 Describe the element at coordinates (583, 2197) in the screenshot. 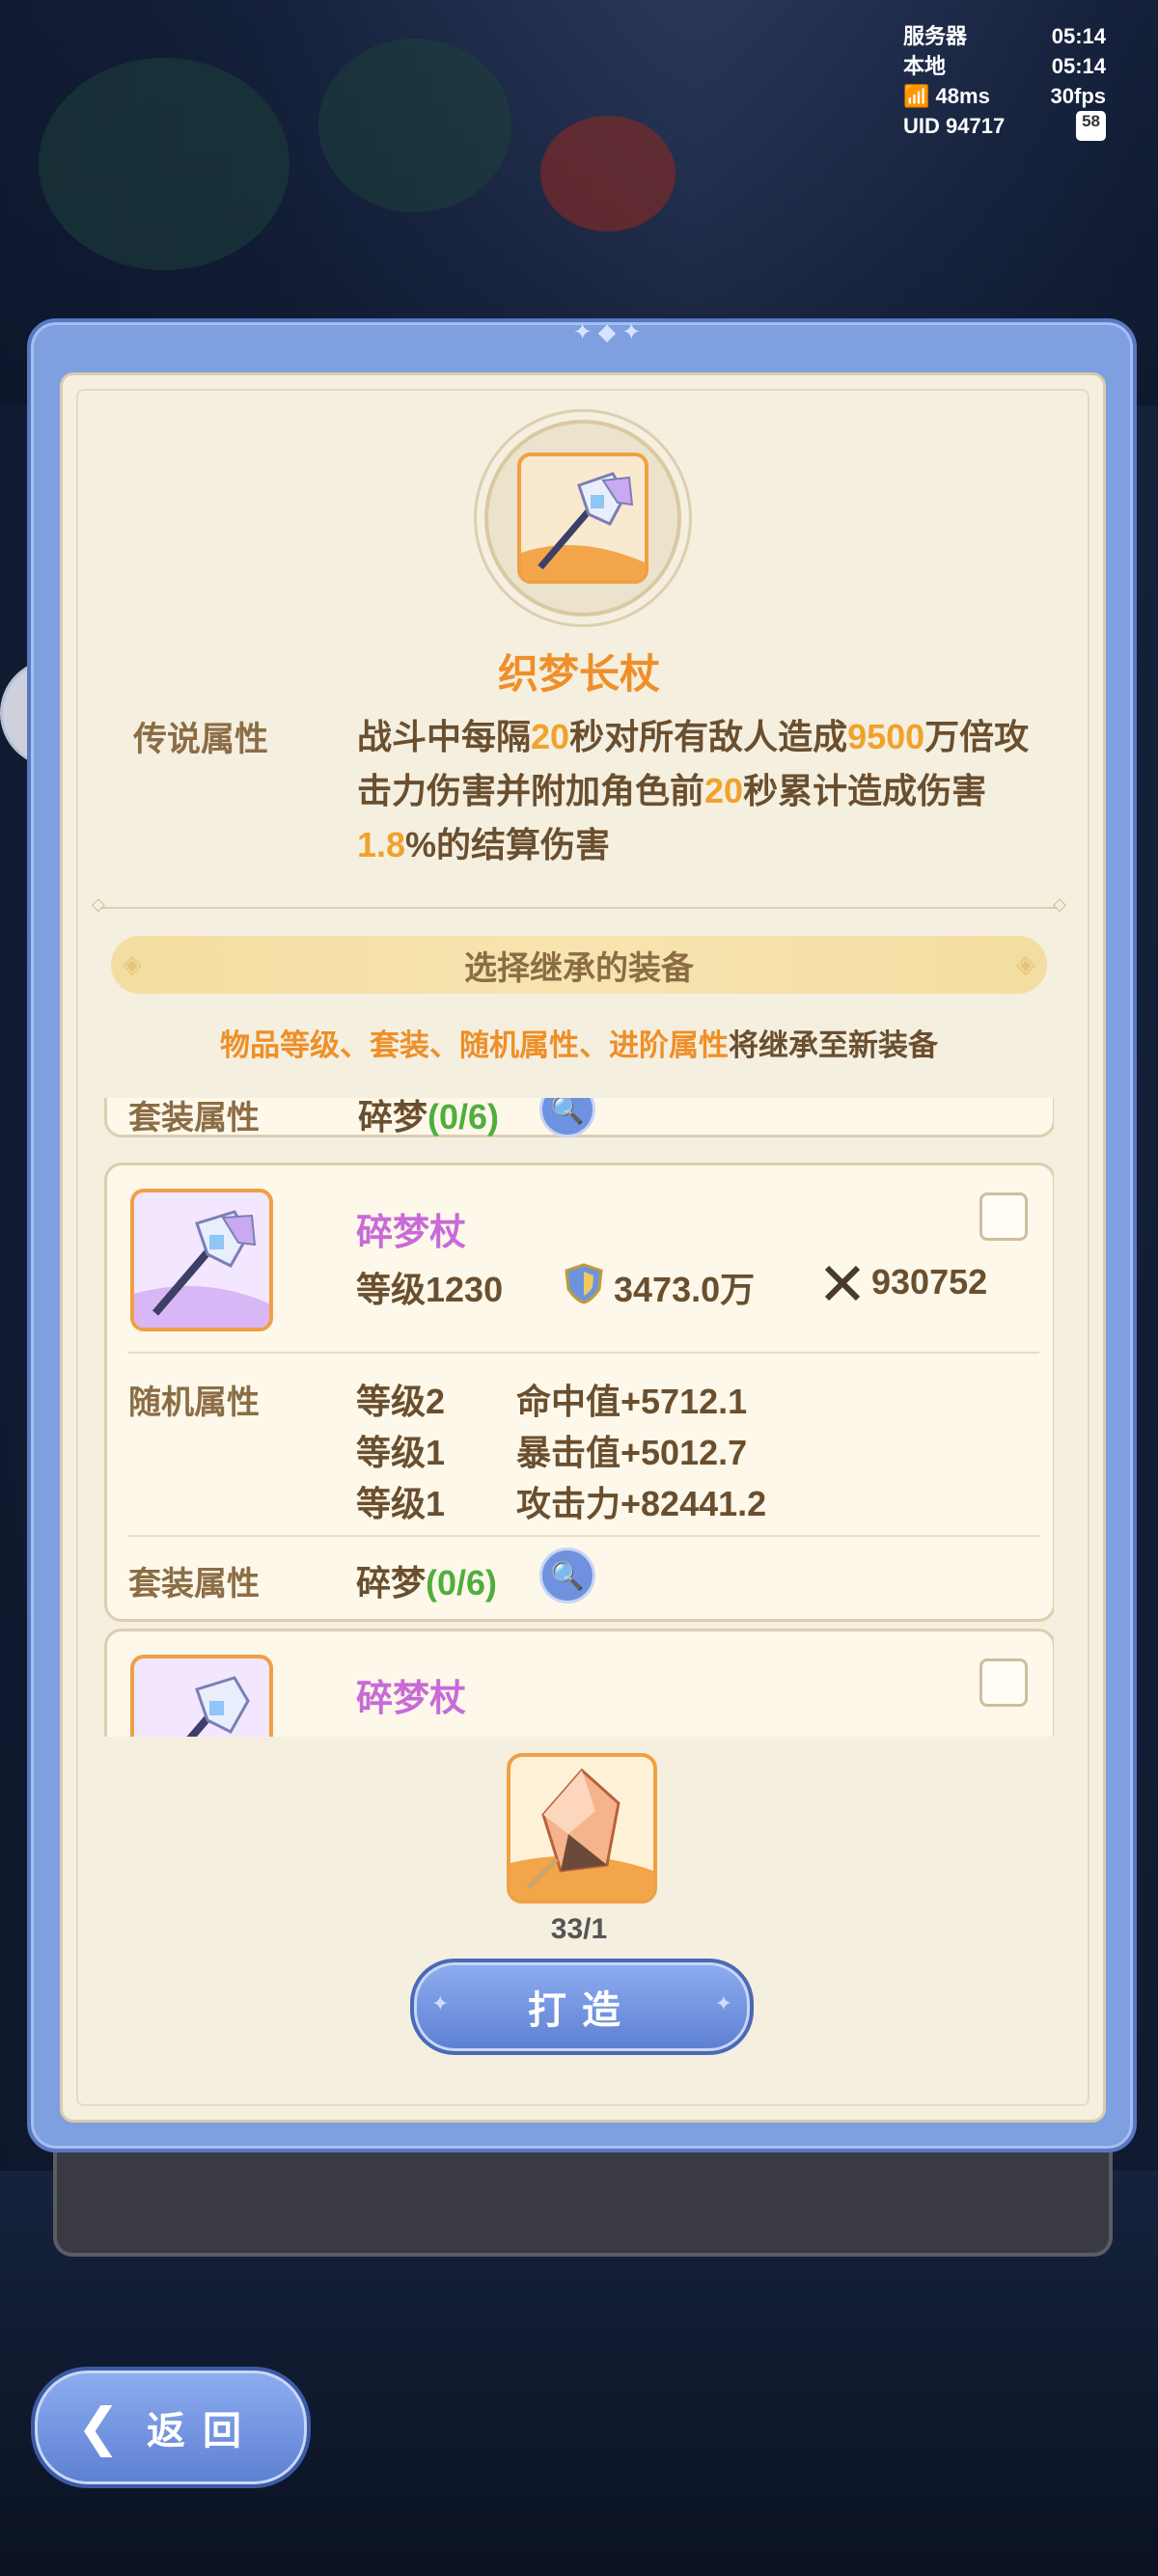

I see `panel-base-shadow` at that location.